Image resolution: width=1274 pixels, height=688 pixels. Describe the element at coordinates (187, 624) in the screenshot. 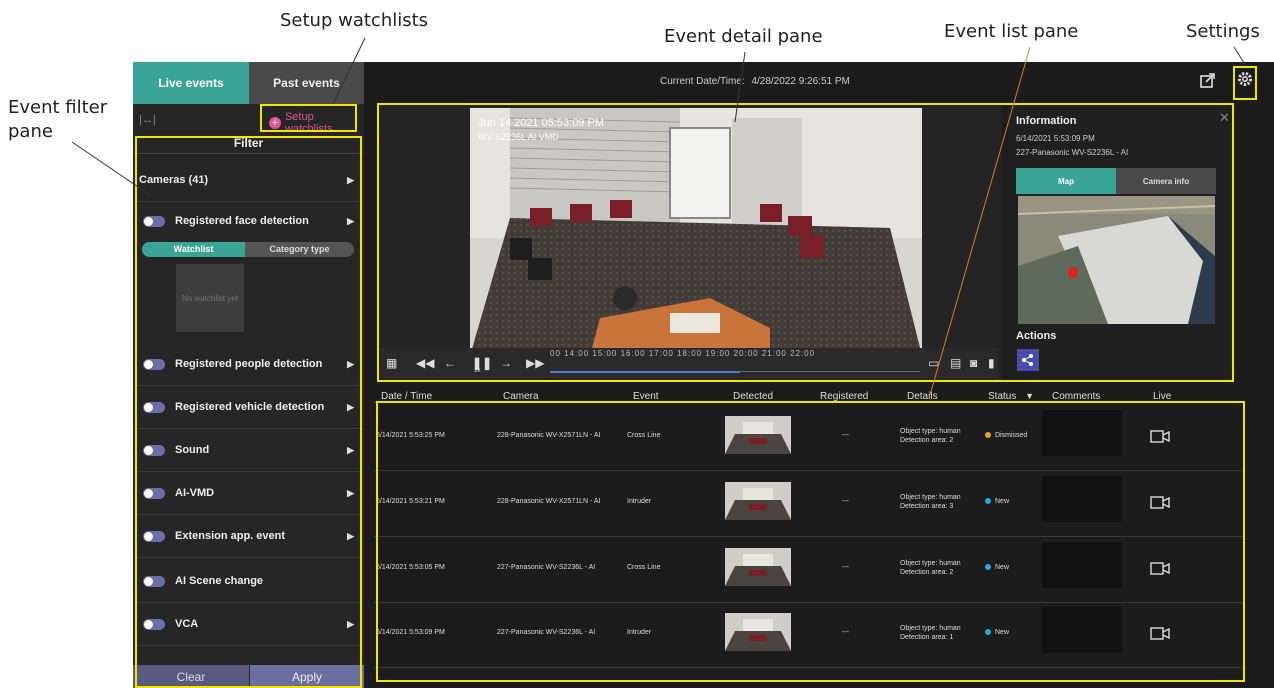

I see `filter-label: VCA` at that location.